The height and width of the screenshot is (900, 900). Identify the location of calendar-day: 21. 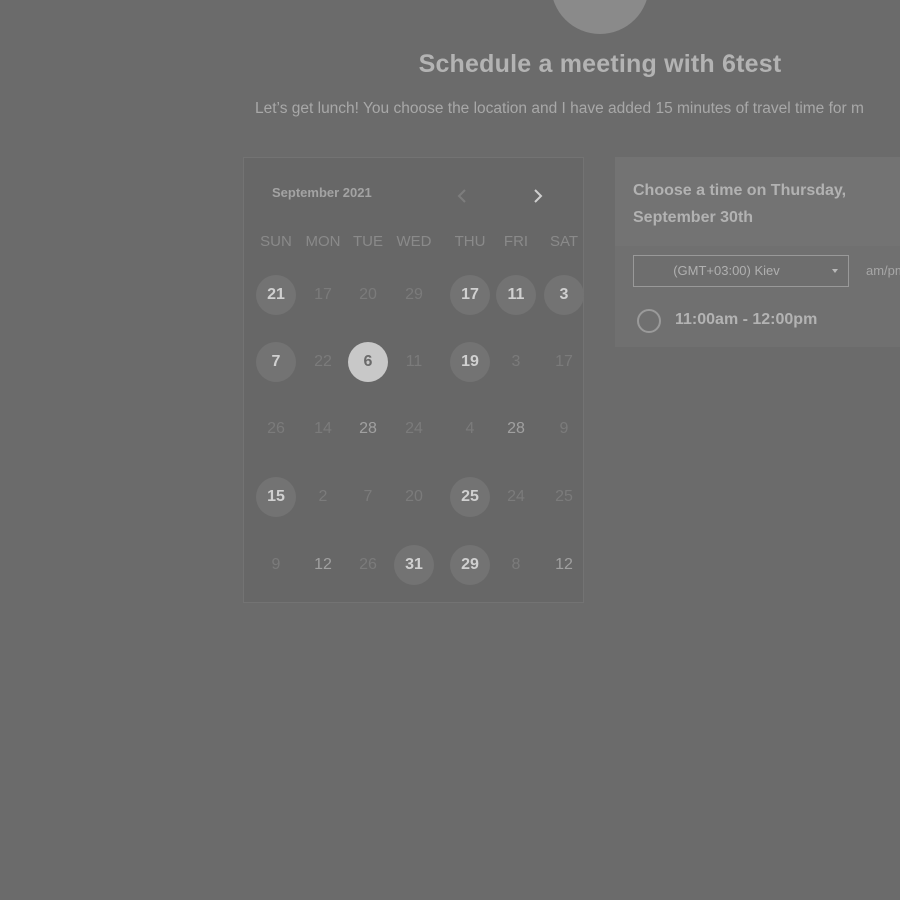
(276, 295).